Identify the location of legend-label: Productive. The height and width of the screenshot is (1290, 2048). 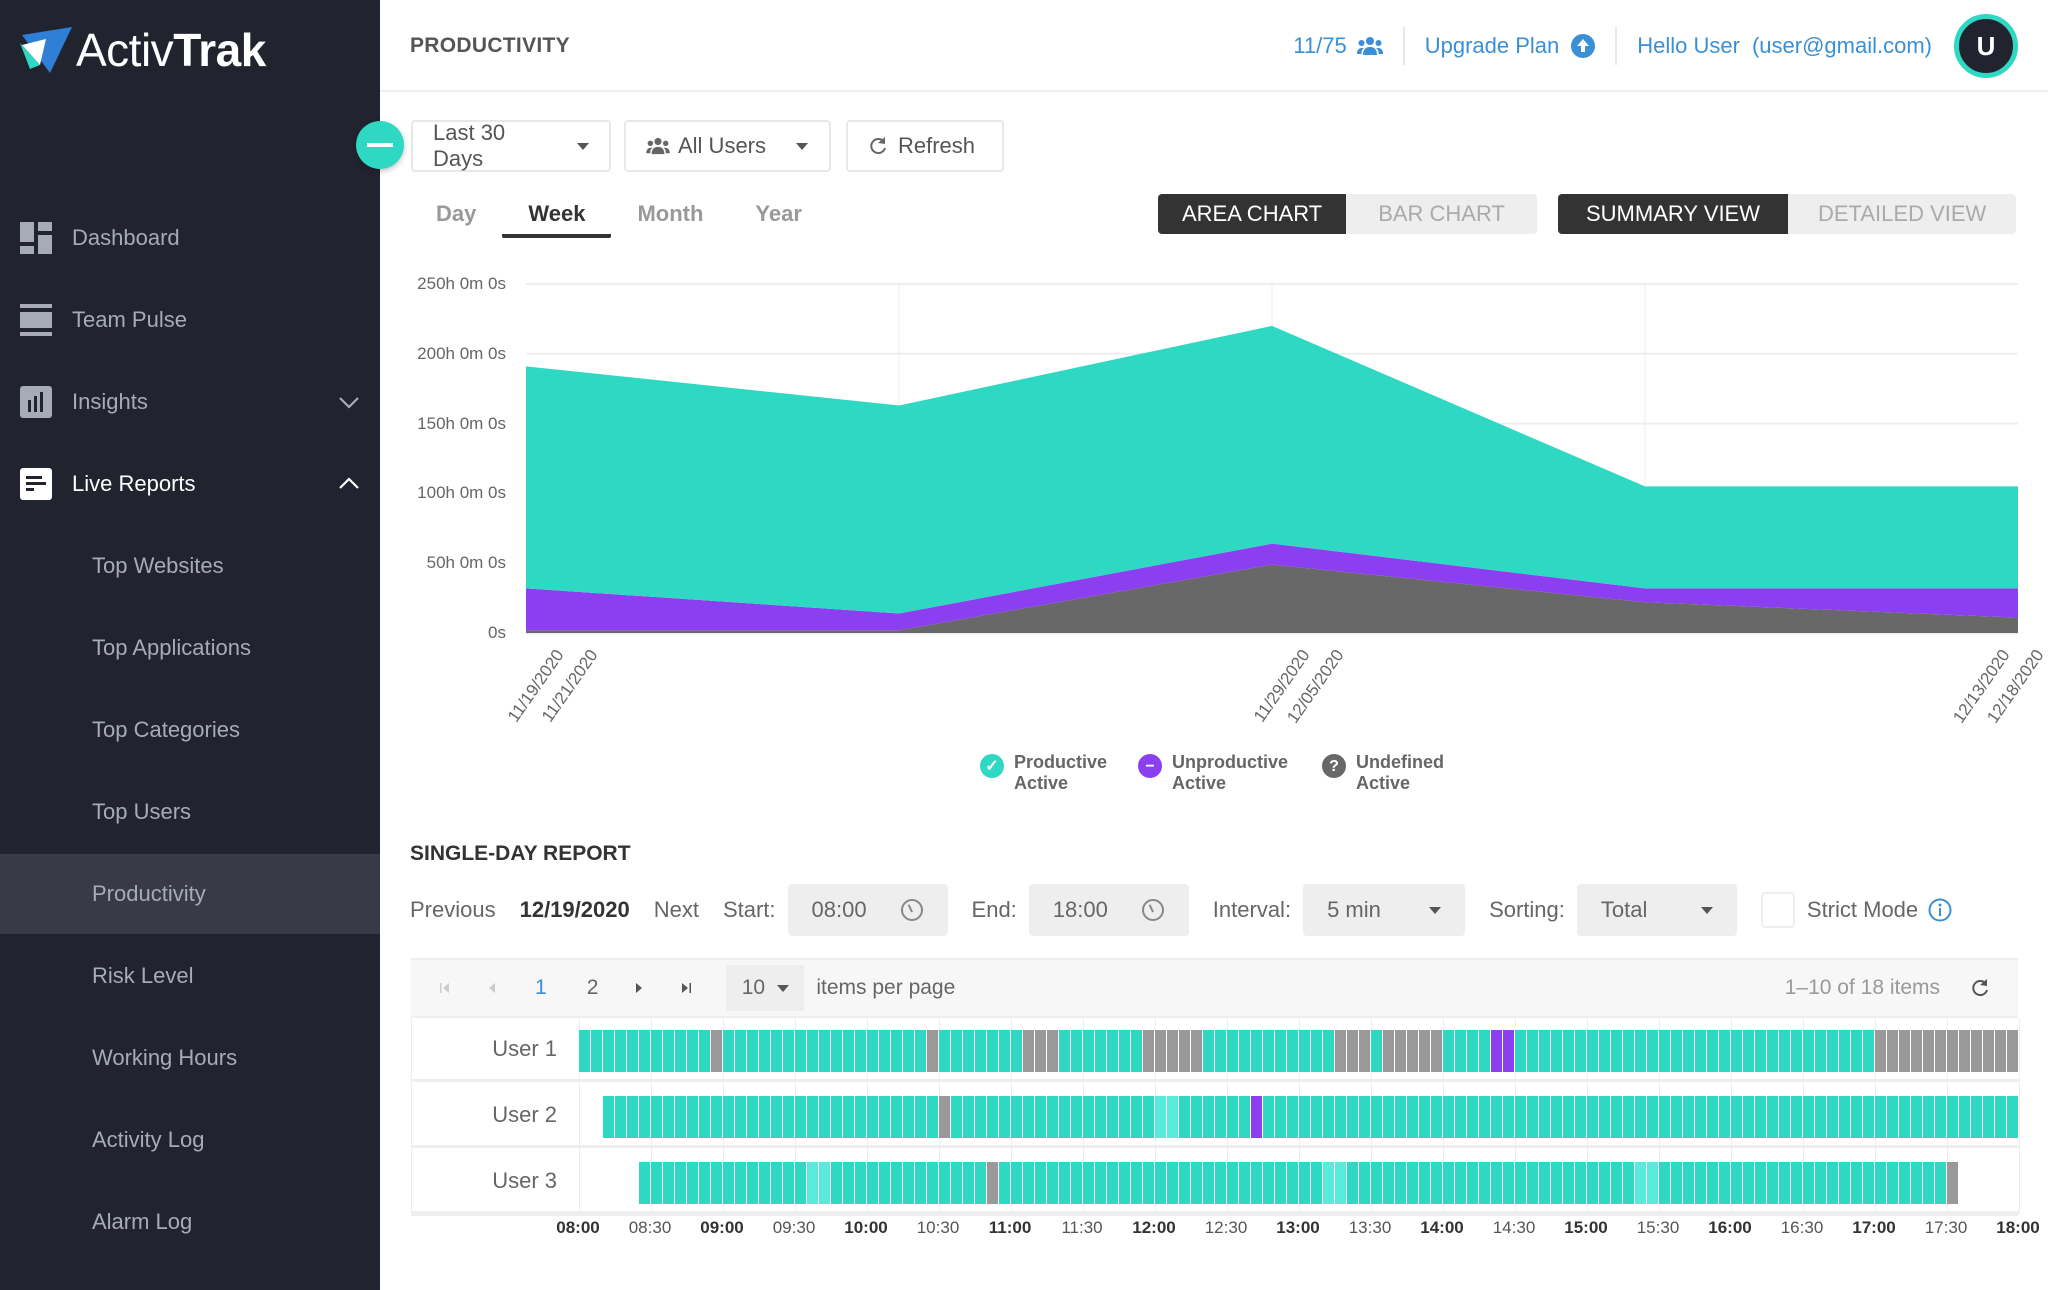
(1061, 762).